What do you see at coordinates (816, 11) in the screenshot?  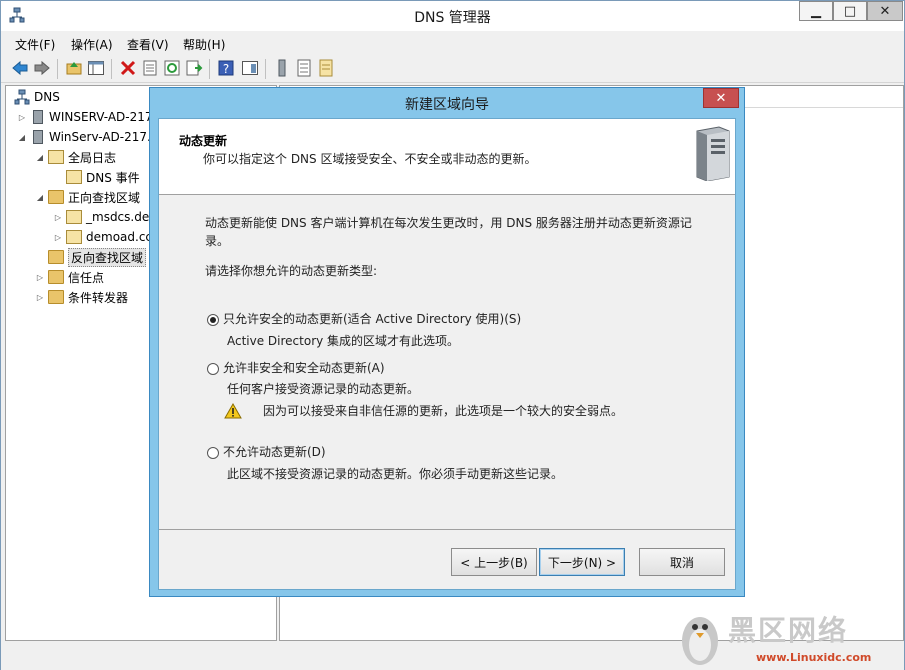 I see `minimize-button: ▁` at bounding box center [816, 11].